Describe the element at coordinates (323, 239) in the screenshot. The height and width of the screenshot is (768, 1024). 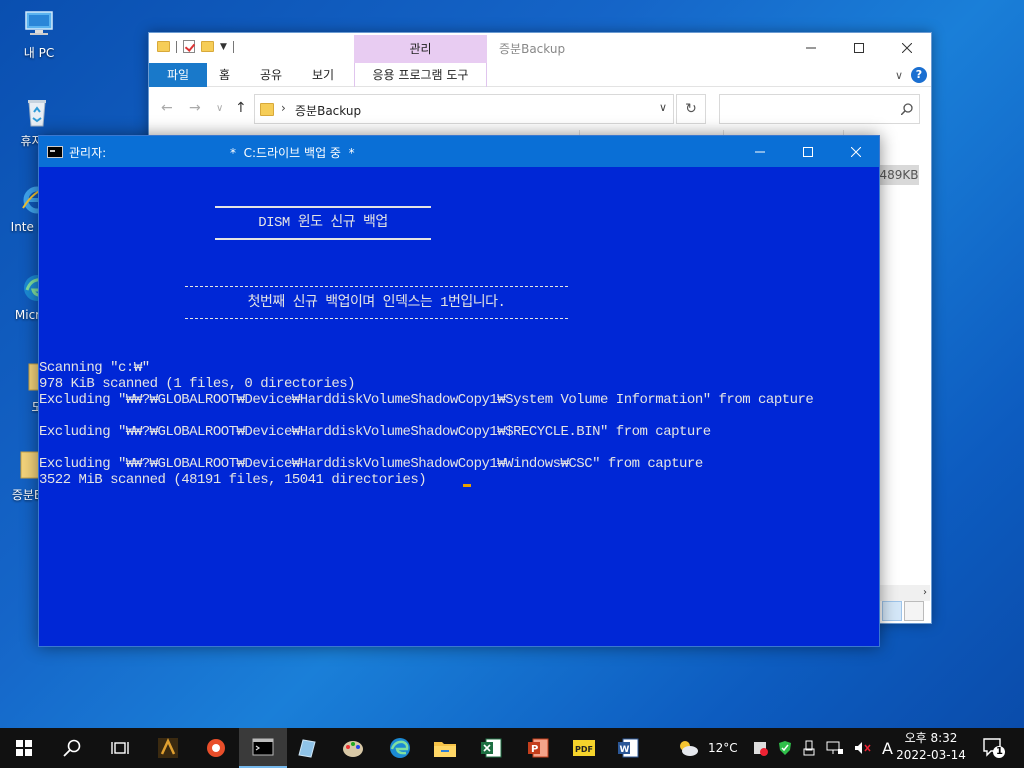
I see `banner-bottom-rule` at that location.